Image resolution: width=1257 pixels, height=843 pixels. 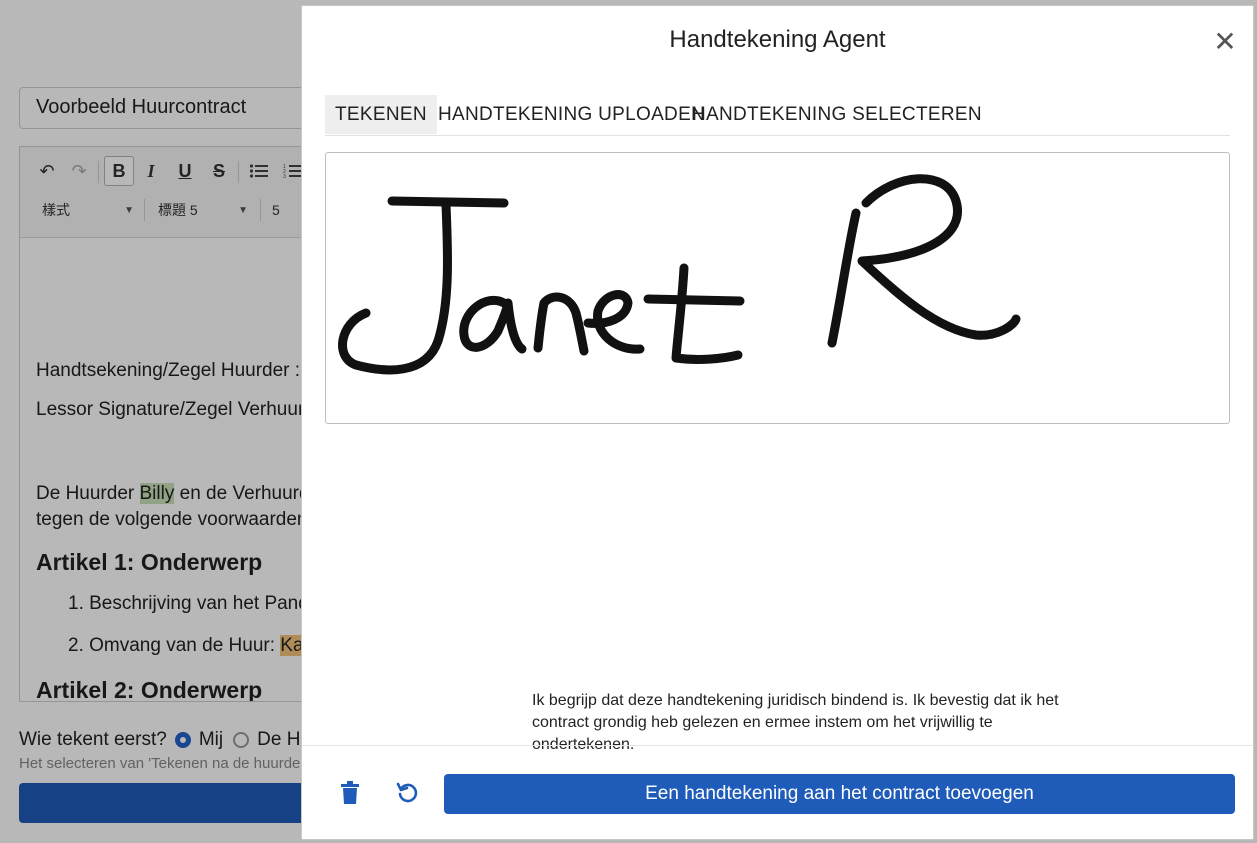 What do you see at coordinates (777, 39) in the screenshot?
I see `modal-title: Handtekening Agent` at bounding box center [777, 39].